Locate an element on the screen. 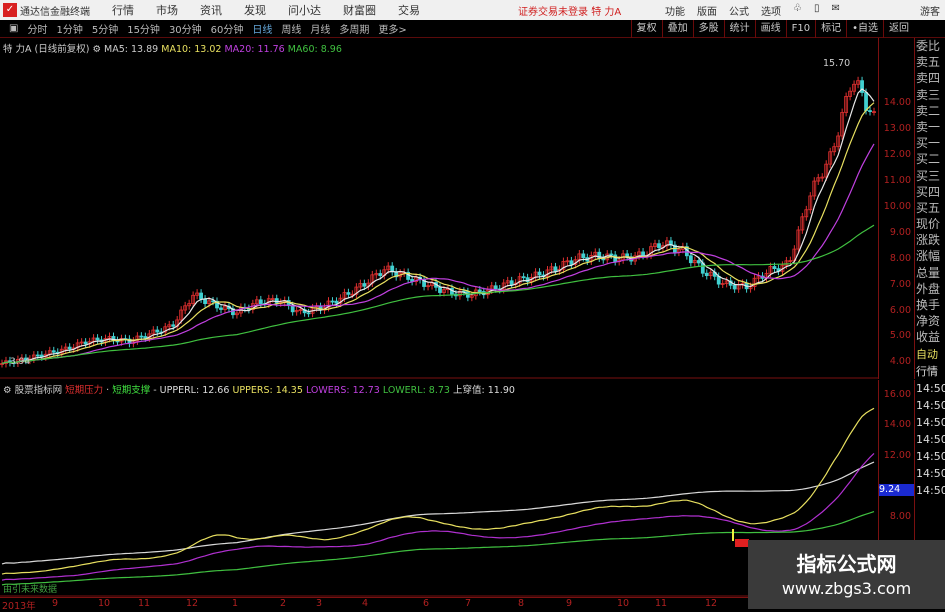 This screenshot has height=612, width=945. time-label: 8 is located at coordinates (521, 603).